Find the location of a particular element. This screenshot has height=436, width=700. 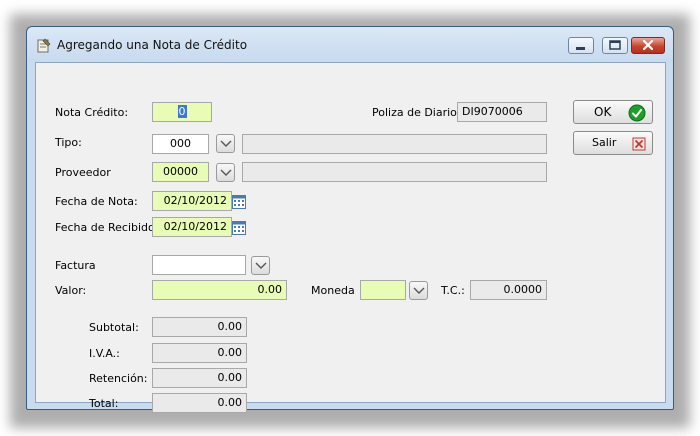

minimize-icon is located at coordinates (580, 48).